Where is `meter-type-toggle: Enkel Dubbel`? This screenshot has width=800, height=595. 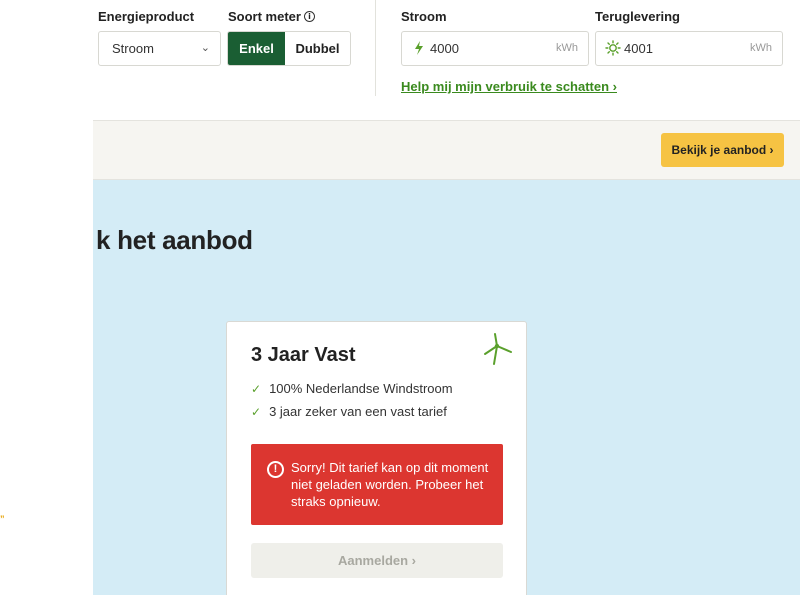 meter-type-toggle: Enkel Dubbel is located at coordinates (289, 48).